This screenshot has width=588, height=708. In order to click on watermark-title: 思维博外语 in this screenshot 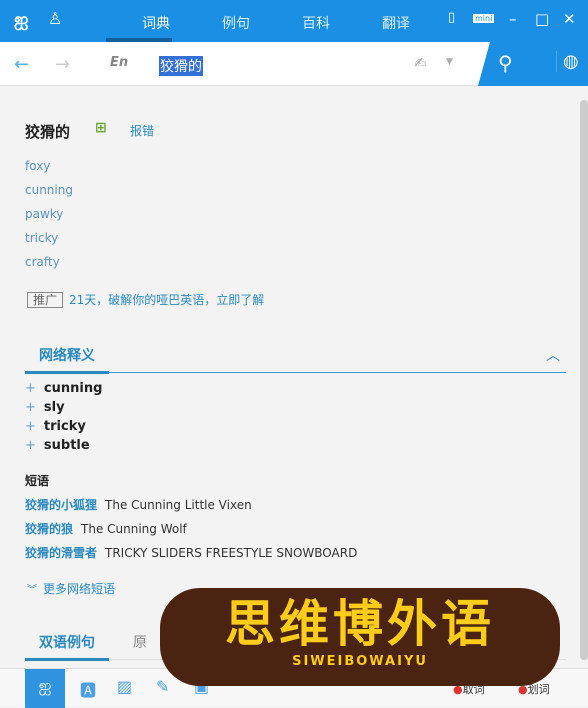, I will do `click(360, 624)`.